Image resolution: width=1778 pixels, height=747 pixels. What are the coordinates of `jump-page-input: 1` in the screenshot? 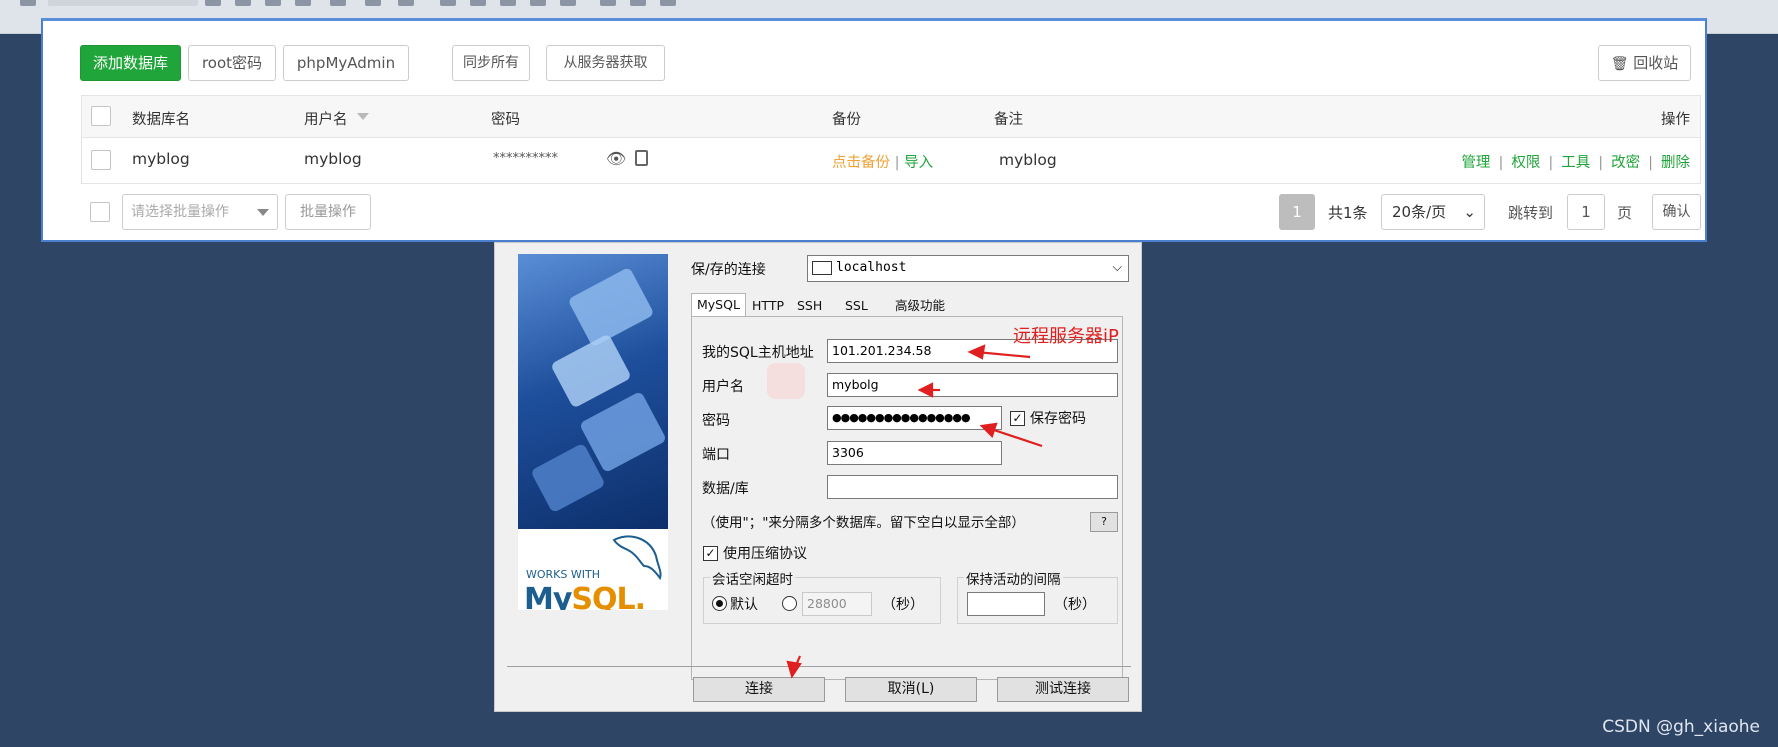 It's located at (1586, 212).